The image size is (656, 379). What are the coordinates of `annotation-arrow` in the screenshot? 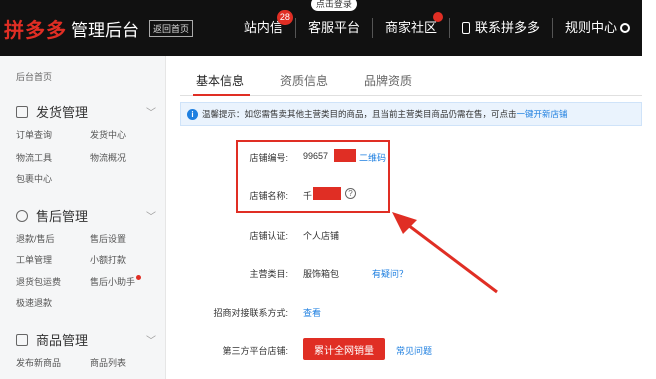 It's located at (445, 253).